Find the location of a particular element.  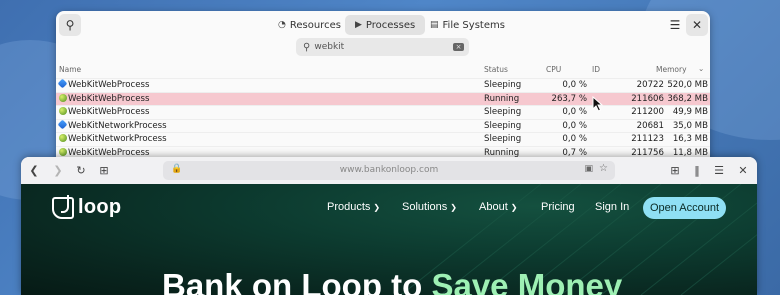

window-close-button: ✕ is located at coordinates (743, 170).